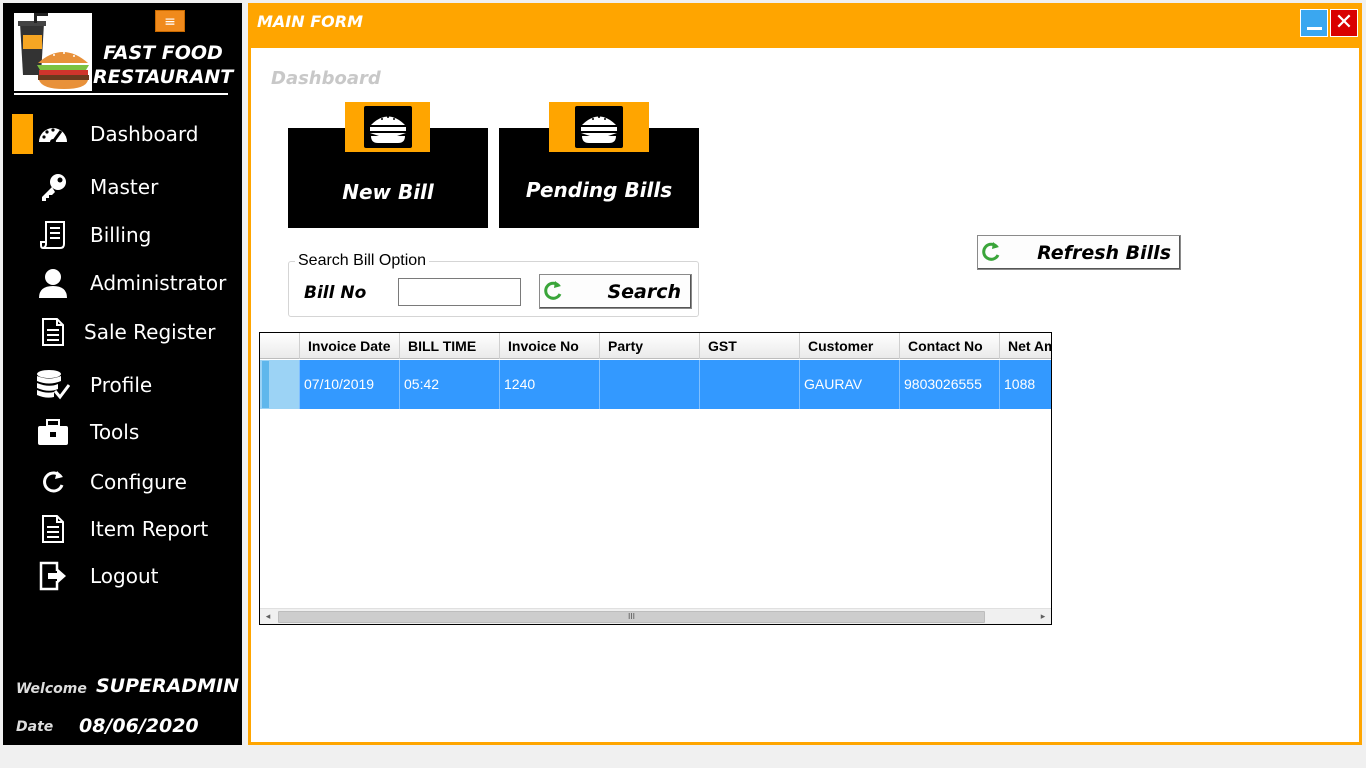  Describe the element at coordinates (1314, 23) in the screenshot. I see `minimize-button` at that location.